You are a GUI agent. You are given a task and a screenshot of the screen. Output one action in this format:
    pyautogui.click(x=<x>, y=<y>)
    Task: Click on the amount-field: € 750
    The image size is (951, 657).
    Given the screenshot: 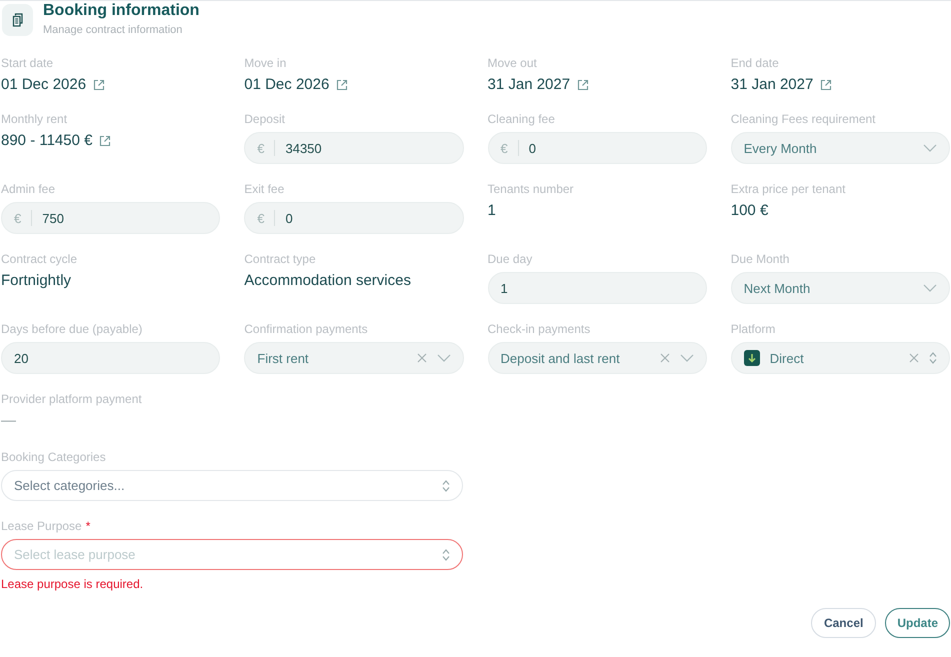 What is the action you would take?
    pyautogui.click(x=110, y=218)
    